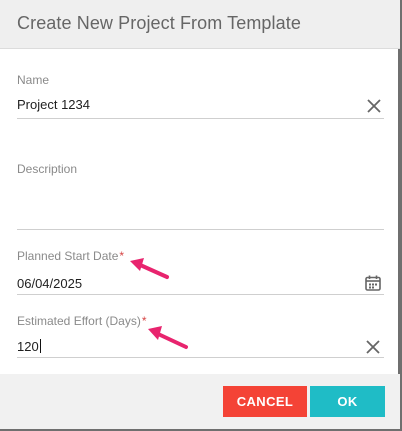 The width and height of the screenshot is (402, 431). I want to click on description-field, so click(200, 205).